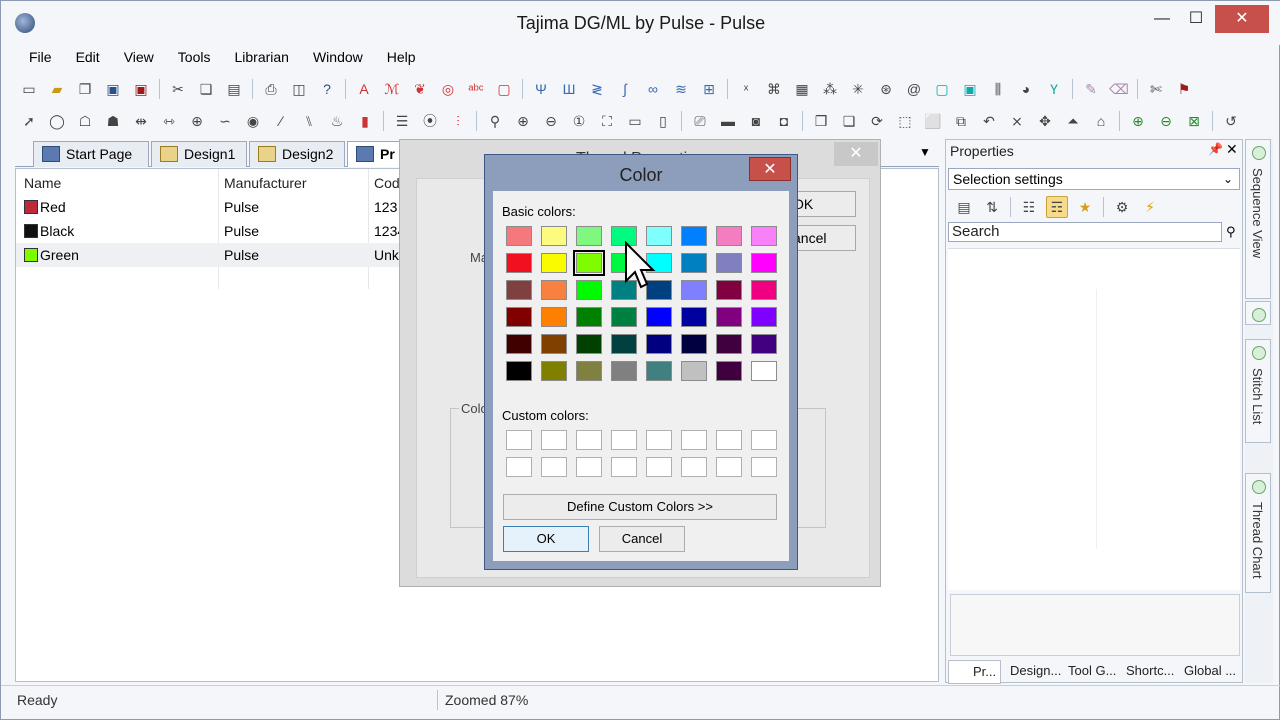  I want to click on define-custom-colors-button: Define Custom Colors >>, so click(640, 507).